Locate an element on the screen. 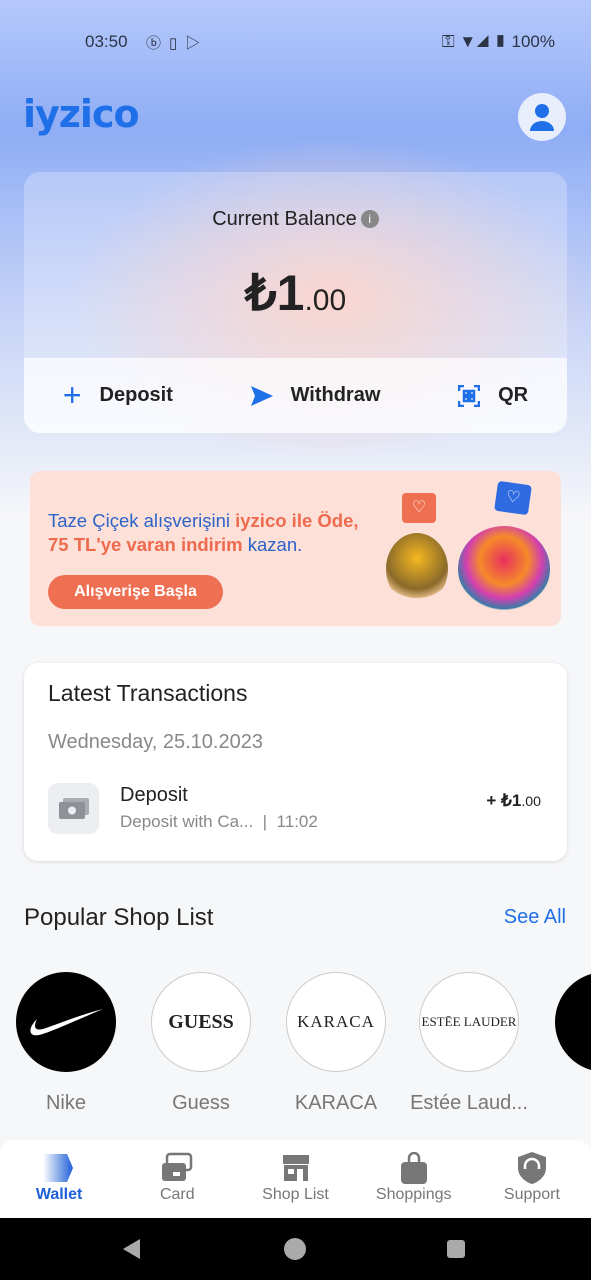  transaction-time: 11:02 is located at coordinates (297, 821).